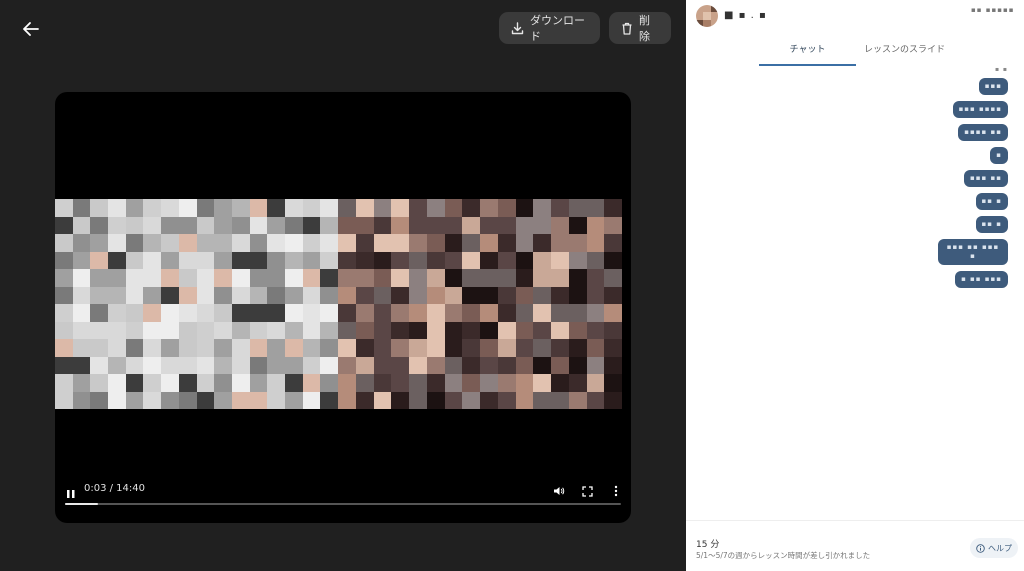  What do you see at coordinates (557, 28) in the screenshot?
I see `download-label: ダウンロード` at bounding box center [557, 28].